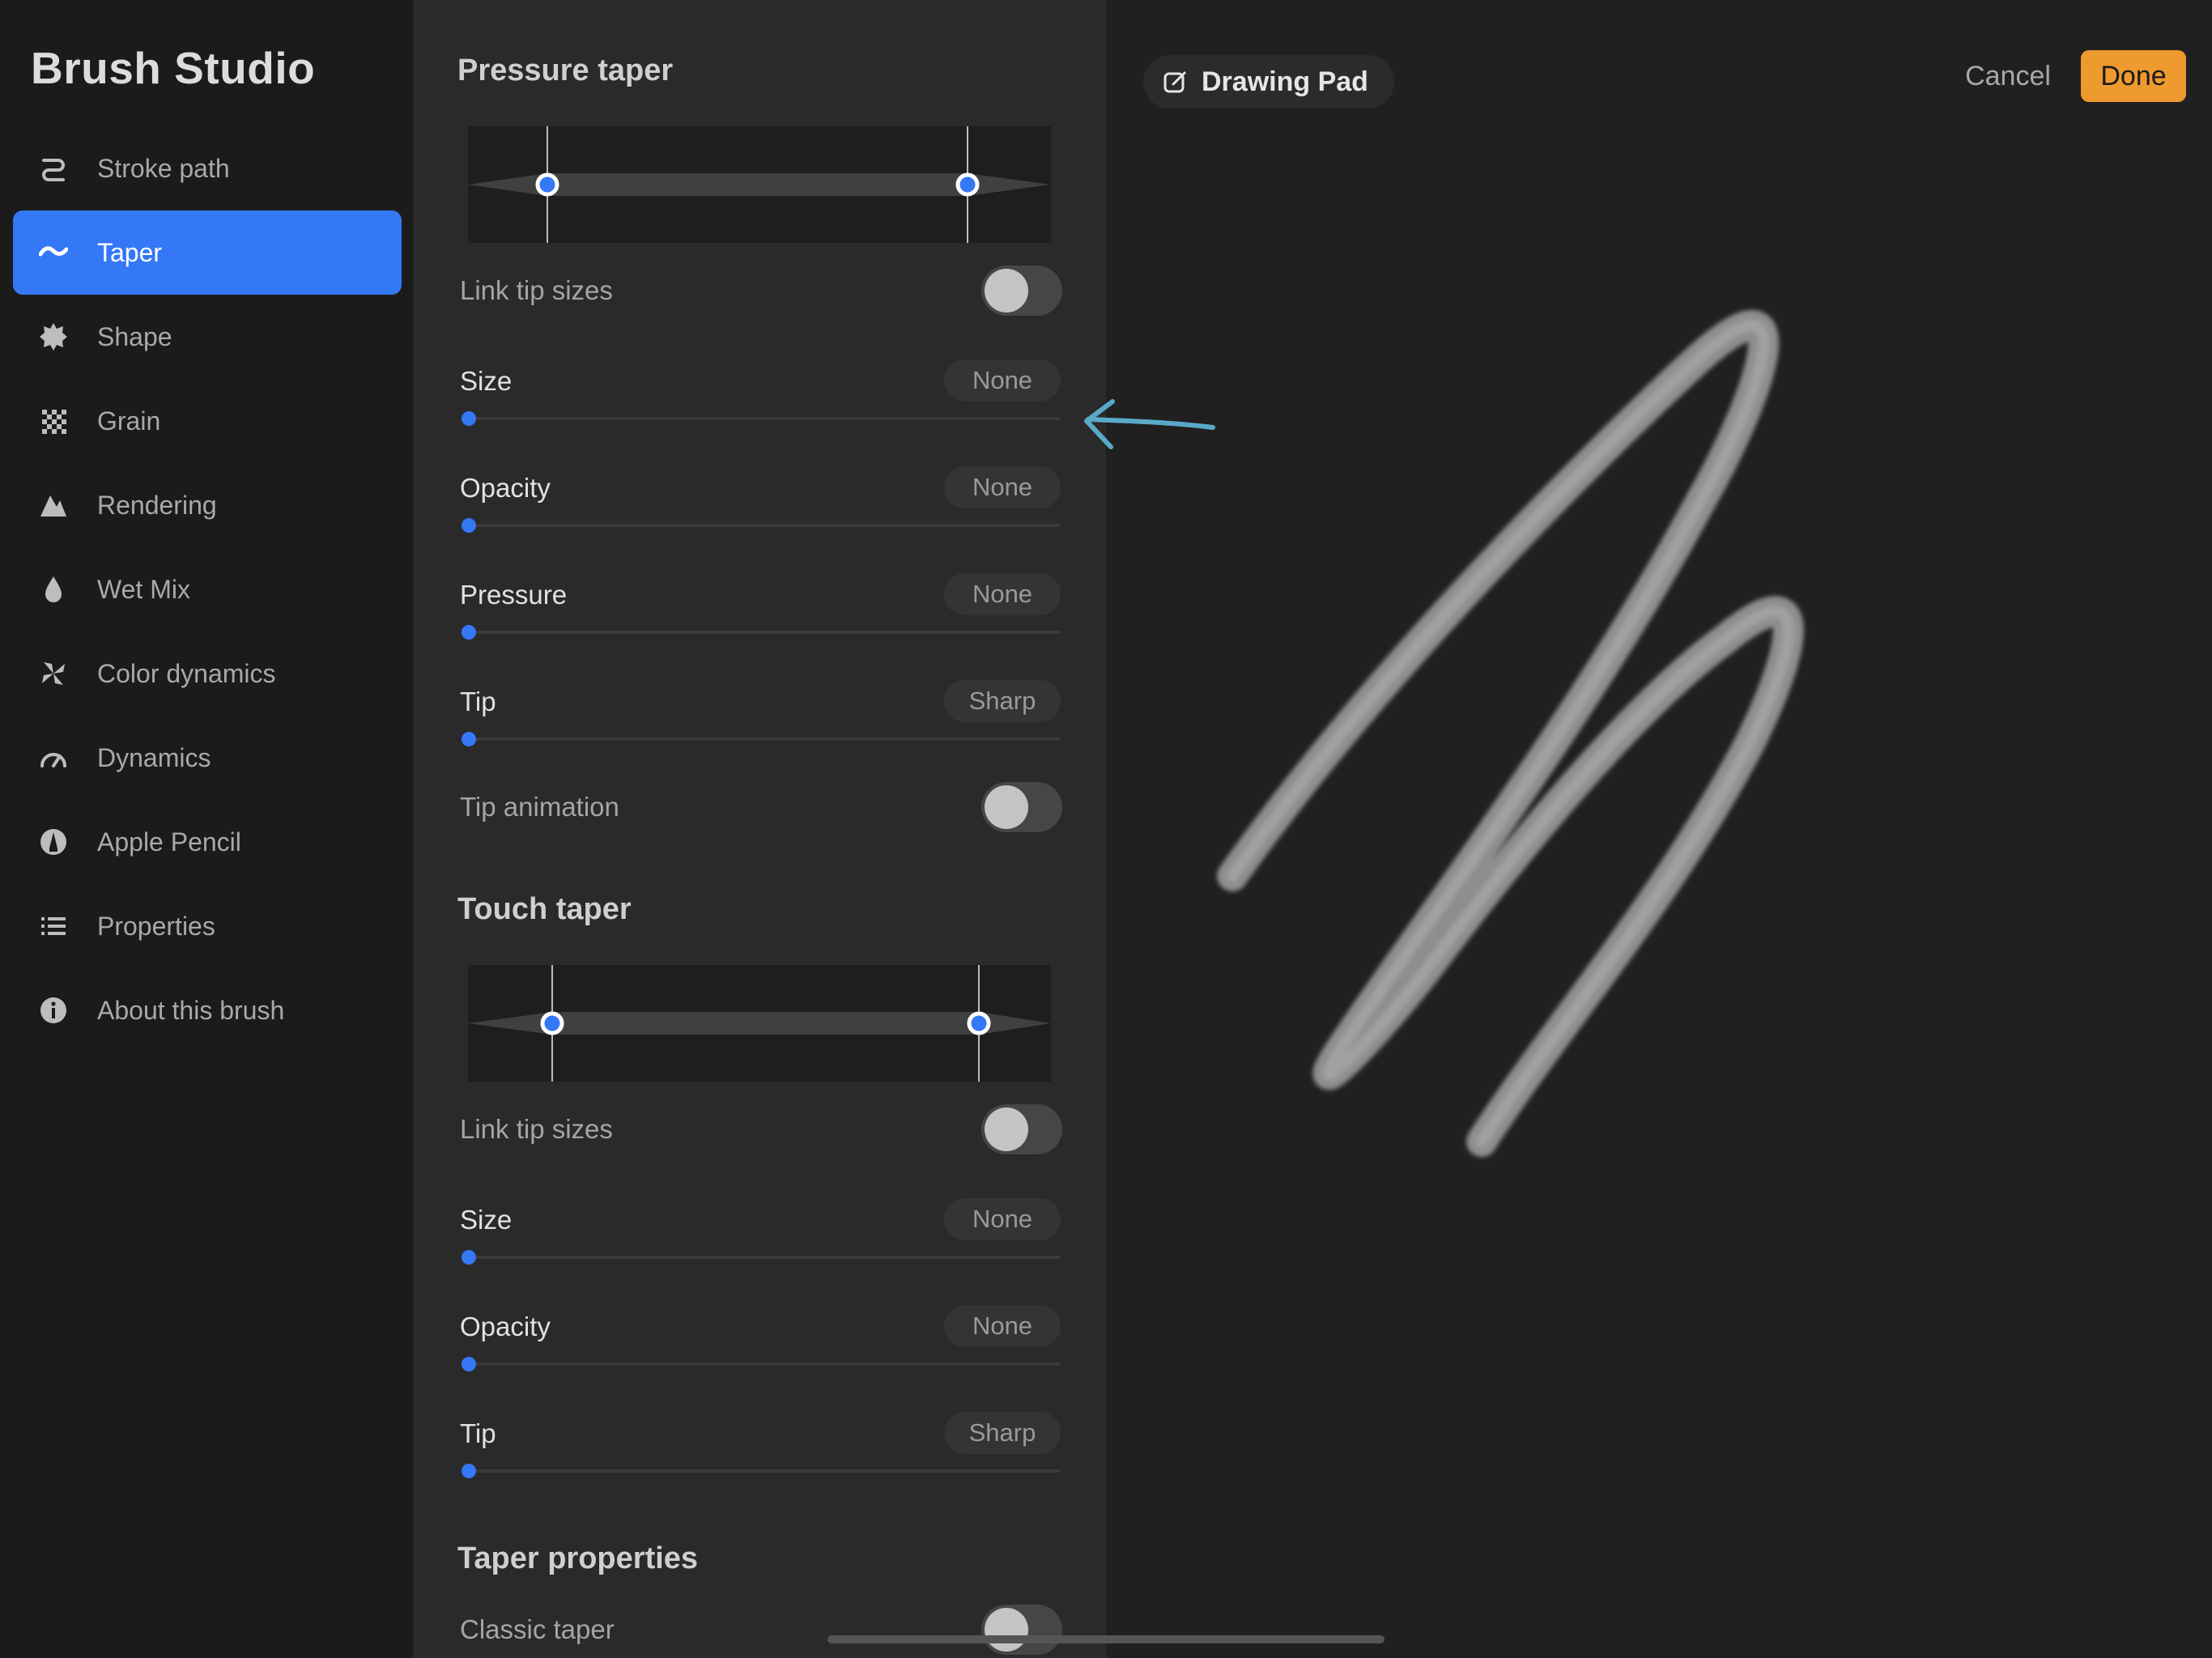  What do you see at coordinates (135, 336) in the screenshot?
I see `sidebar-item-label: Shape` at bounding box center [135, 336].